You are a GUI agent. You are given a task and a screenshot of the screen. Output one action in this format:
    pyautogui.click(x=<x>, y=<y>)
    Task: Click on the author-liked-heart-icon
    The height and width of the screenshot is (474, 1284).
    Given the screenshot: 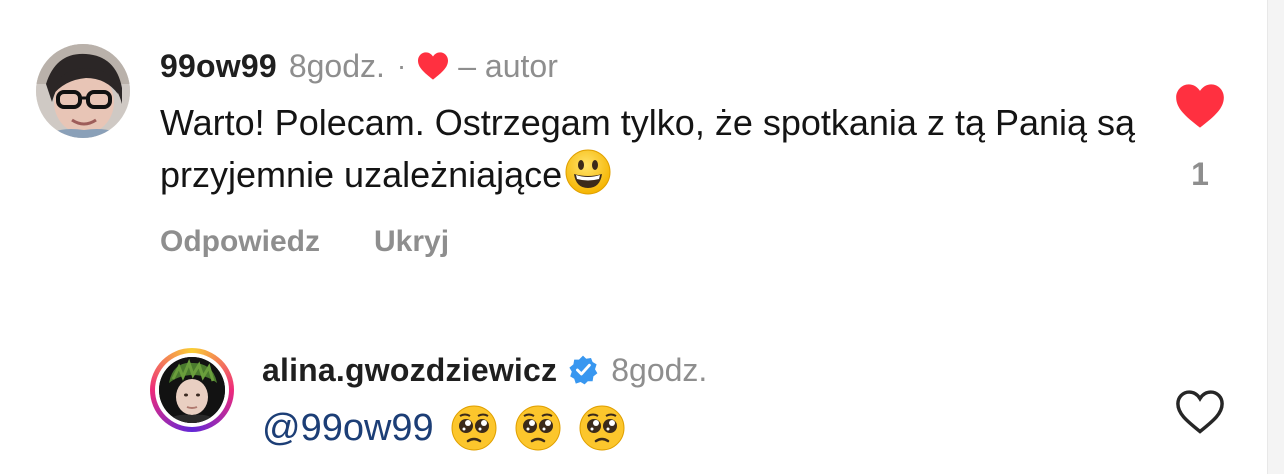 What is the action you would take?
    pyautogui.click(x=433, y=66)
    